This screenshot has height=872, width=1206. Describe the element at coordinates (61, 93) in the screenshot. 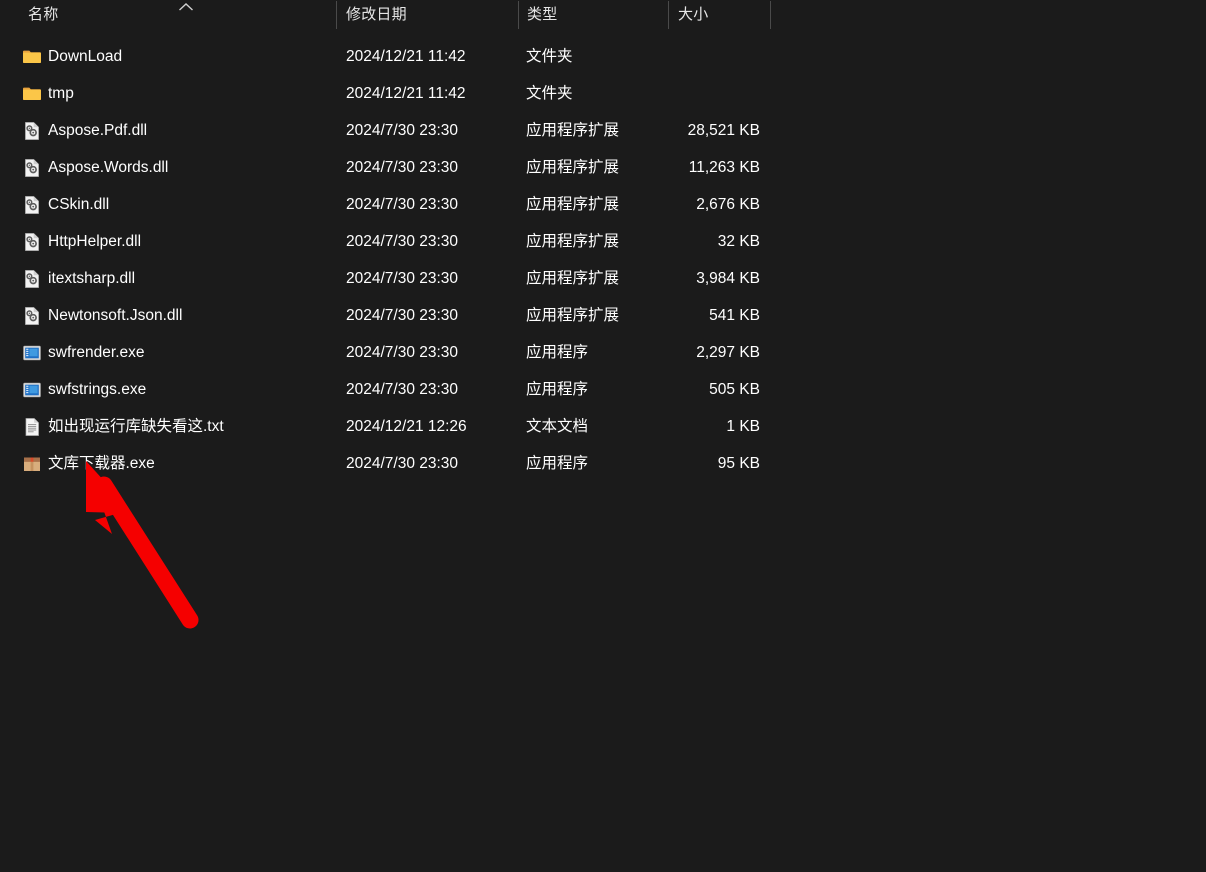

I see `file-name: tmp` at that location.